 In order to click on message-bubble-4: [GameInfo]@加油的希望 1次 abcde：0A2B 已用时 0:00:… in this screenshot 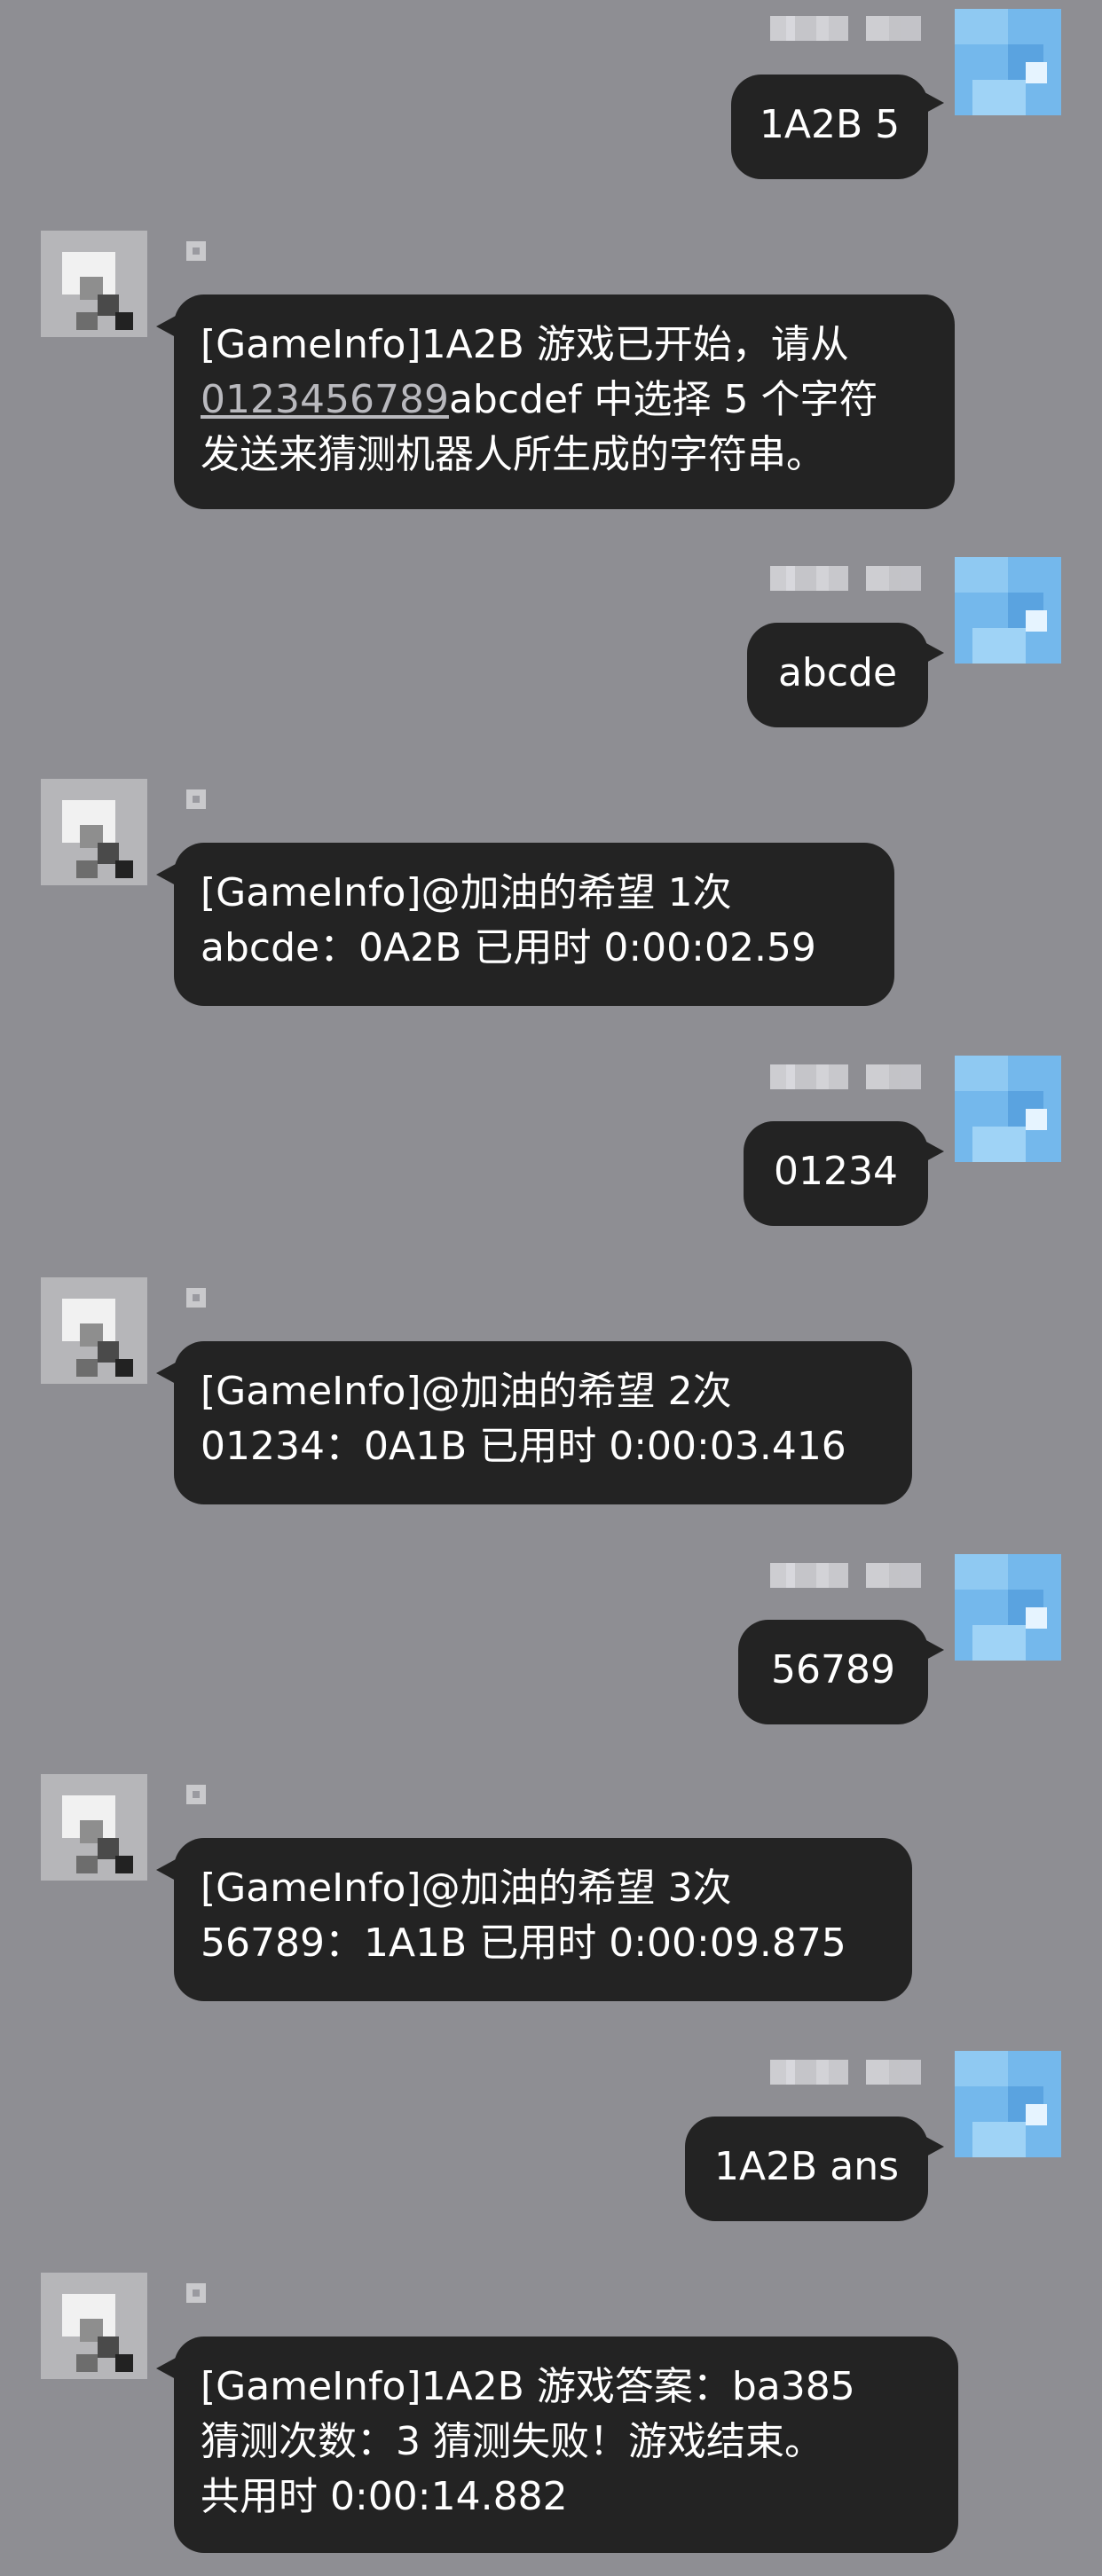, I will do `click(534, 924)`.